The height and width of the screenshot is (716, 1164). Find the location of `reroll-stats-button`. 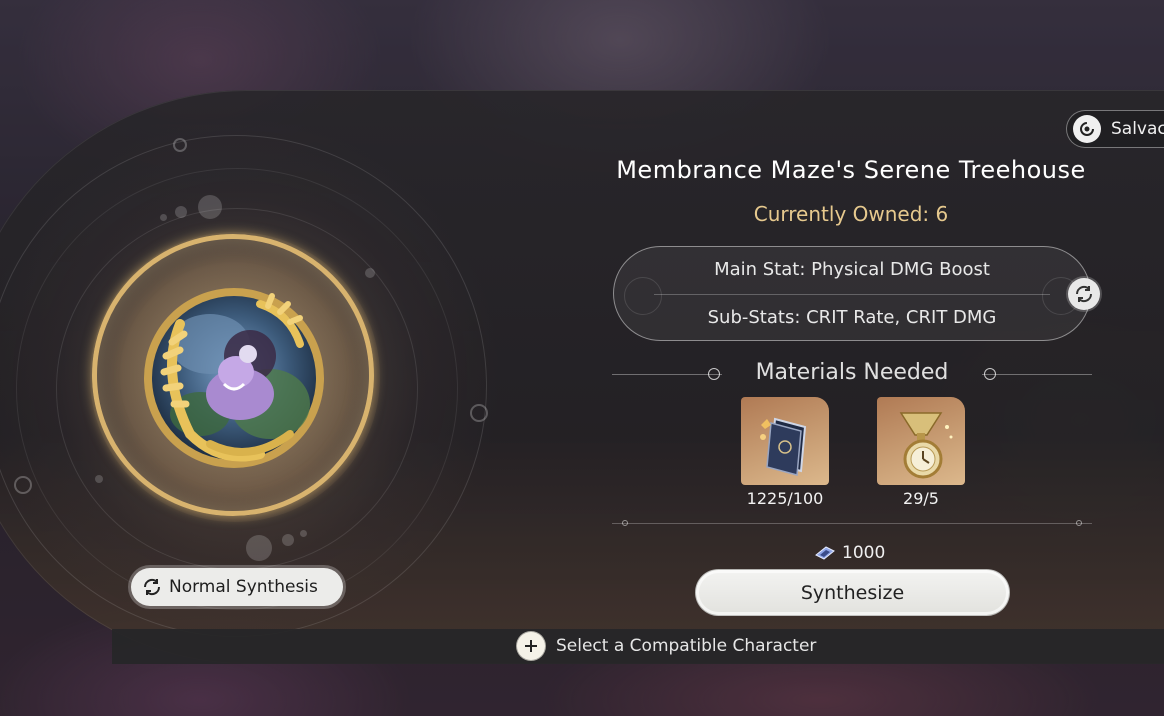

reroll-stats-button is located at coordinates (1084, 294).